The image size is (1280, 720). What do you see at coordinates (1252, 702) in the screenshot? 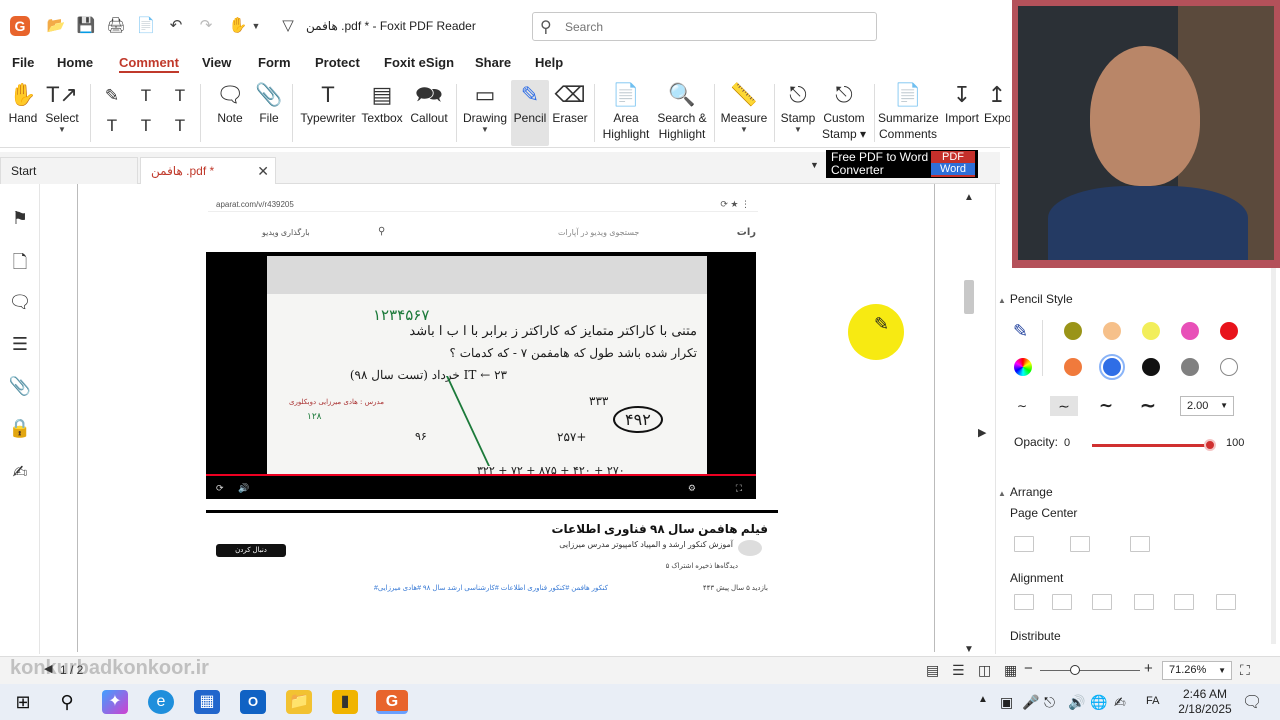
I see `notifications-icon: 🗨` at bounding box center [1252, 702].